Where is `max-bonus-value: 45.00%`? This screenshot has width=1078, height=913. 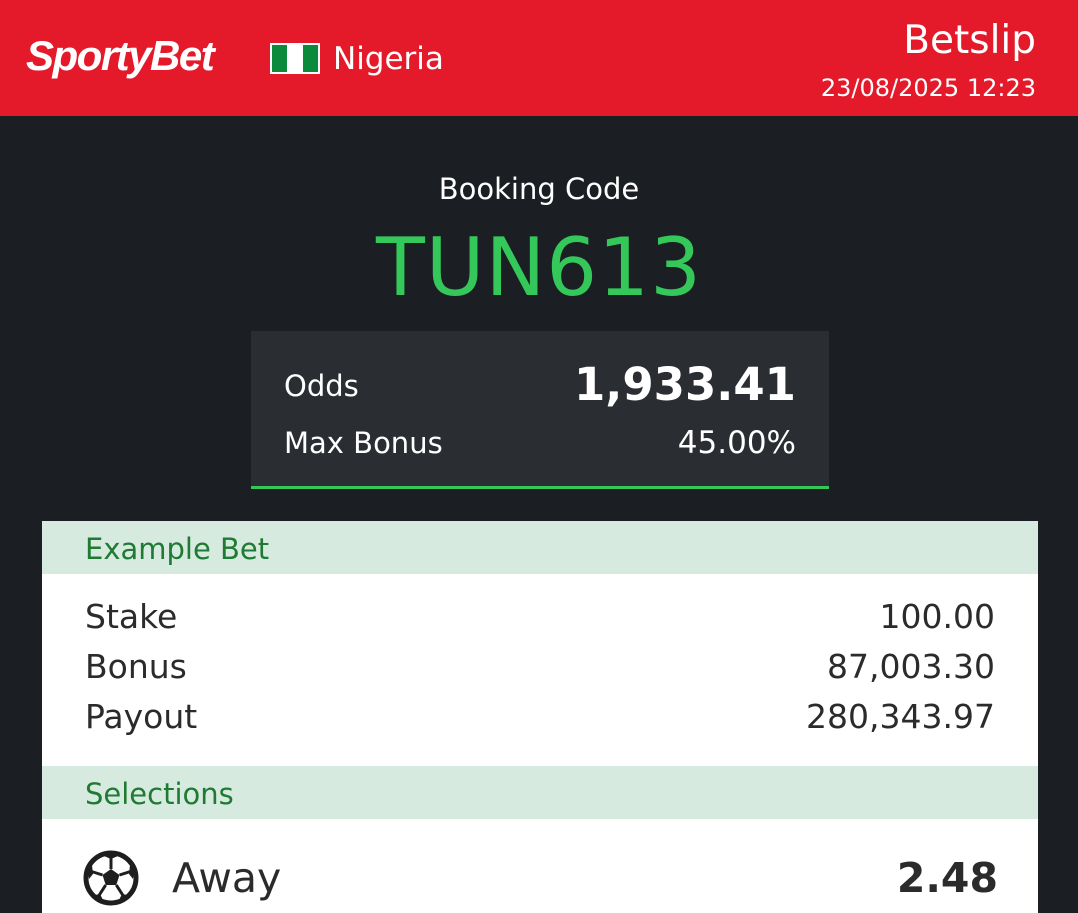 max-bonus-value: 45.00% is located at coordinates (736, 443).